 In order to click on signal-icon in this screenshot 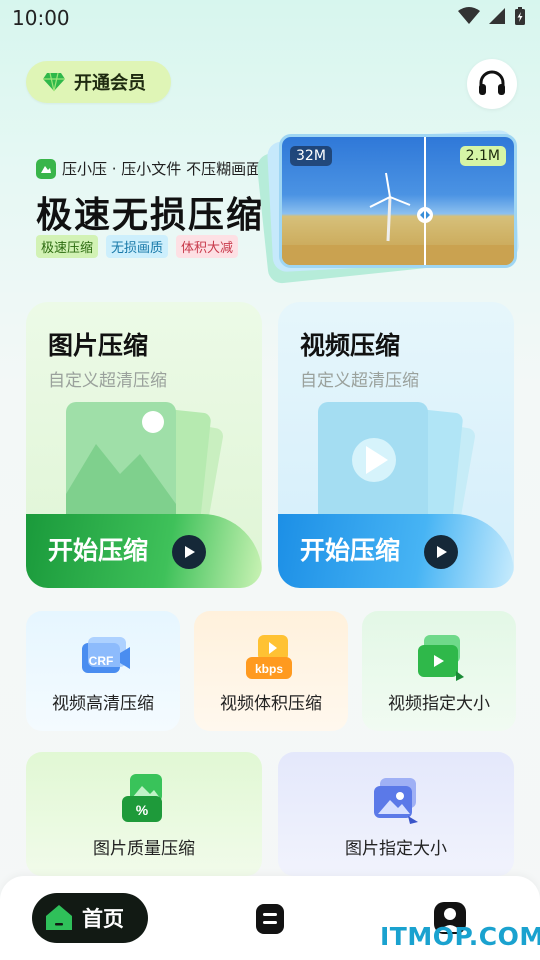, I will do `click(497, 16)`.